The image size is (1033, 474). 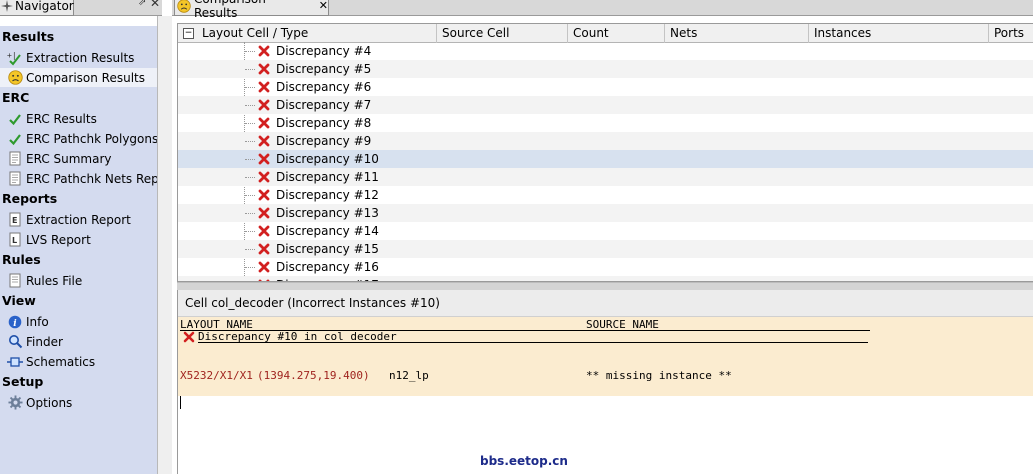 What do you see at coordinates (605, 51) in the screenshot?
I see `table-row: Discrepancy #4` at bounding box center [605, 51].